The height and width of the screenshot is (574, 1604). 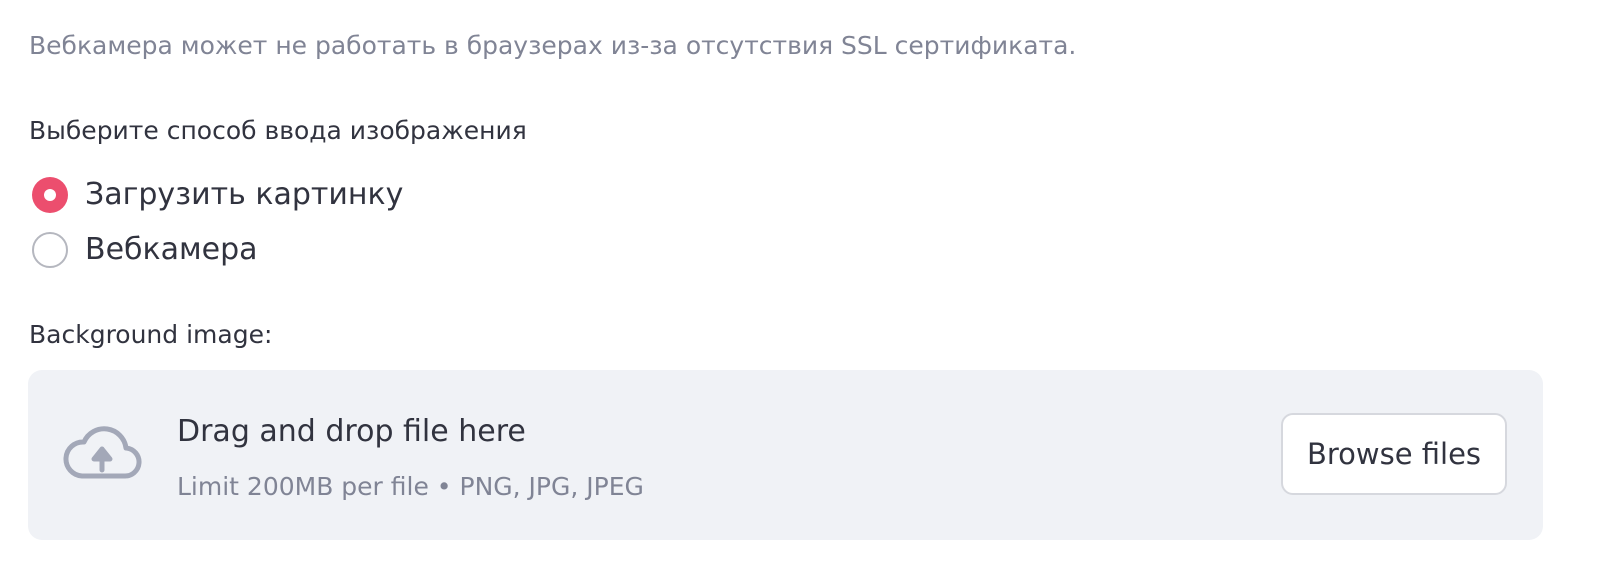 I want to click on input-method-label: Выберите способ ввода изображения, so click(x=278, y=130).